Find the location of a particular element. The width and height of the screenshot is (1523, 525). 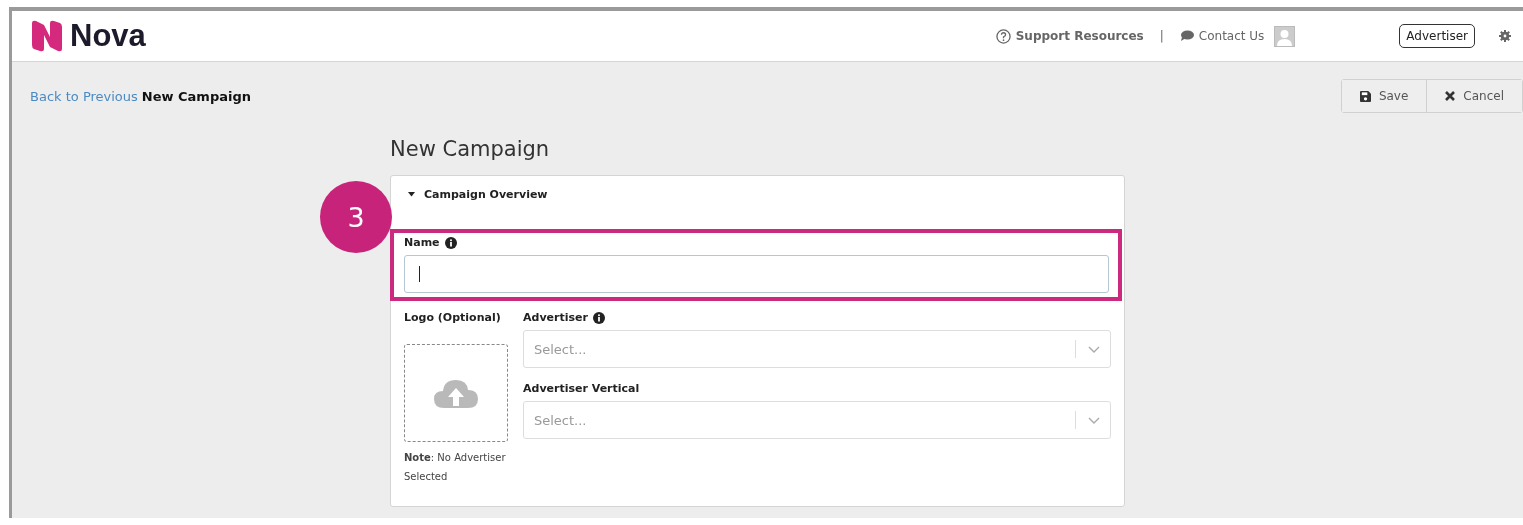

logo-note: Note: No Advertiser Selected is located at coordinates (455, 467).